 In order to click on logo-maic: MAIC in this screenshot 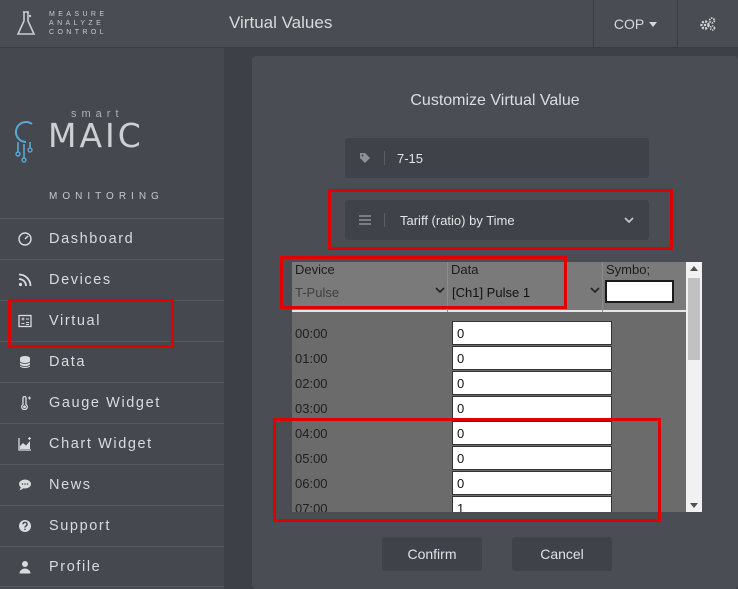, I will do `click(96, 135)`.